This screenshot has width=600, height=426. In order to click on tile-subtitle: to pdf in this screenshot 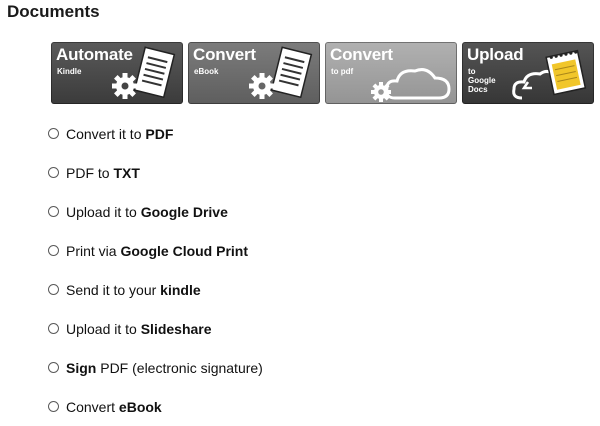, I will do `click(342, 71)`.